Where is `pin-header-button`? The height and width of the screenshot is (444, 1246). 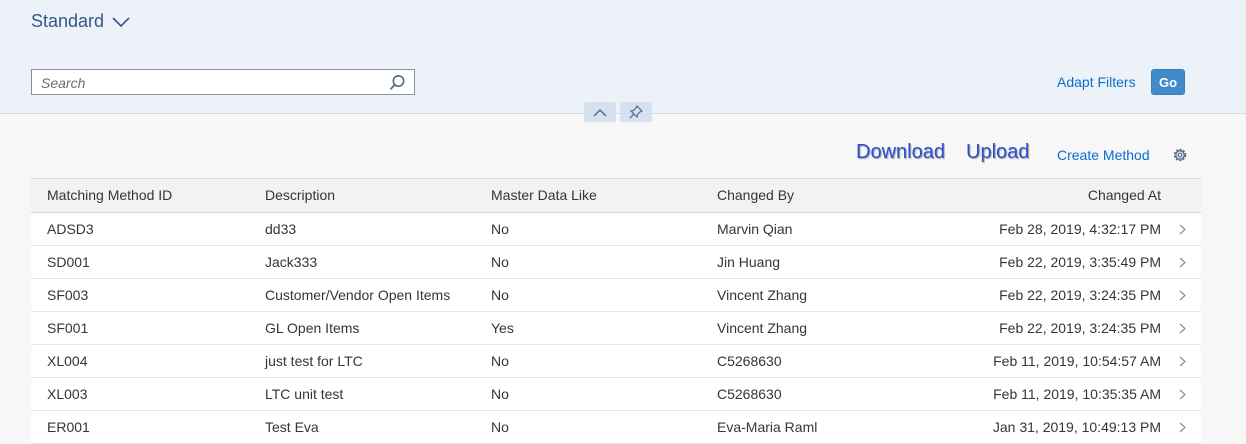 pin-header-button is located at coordinates (636, 112).